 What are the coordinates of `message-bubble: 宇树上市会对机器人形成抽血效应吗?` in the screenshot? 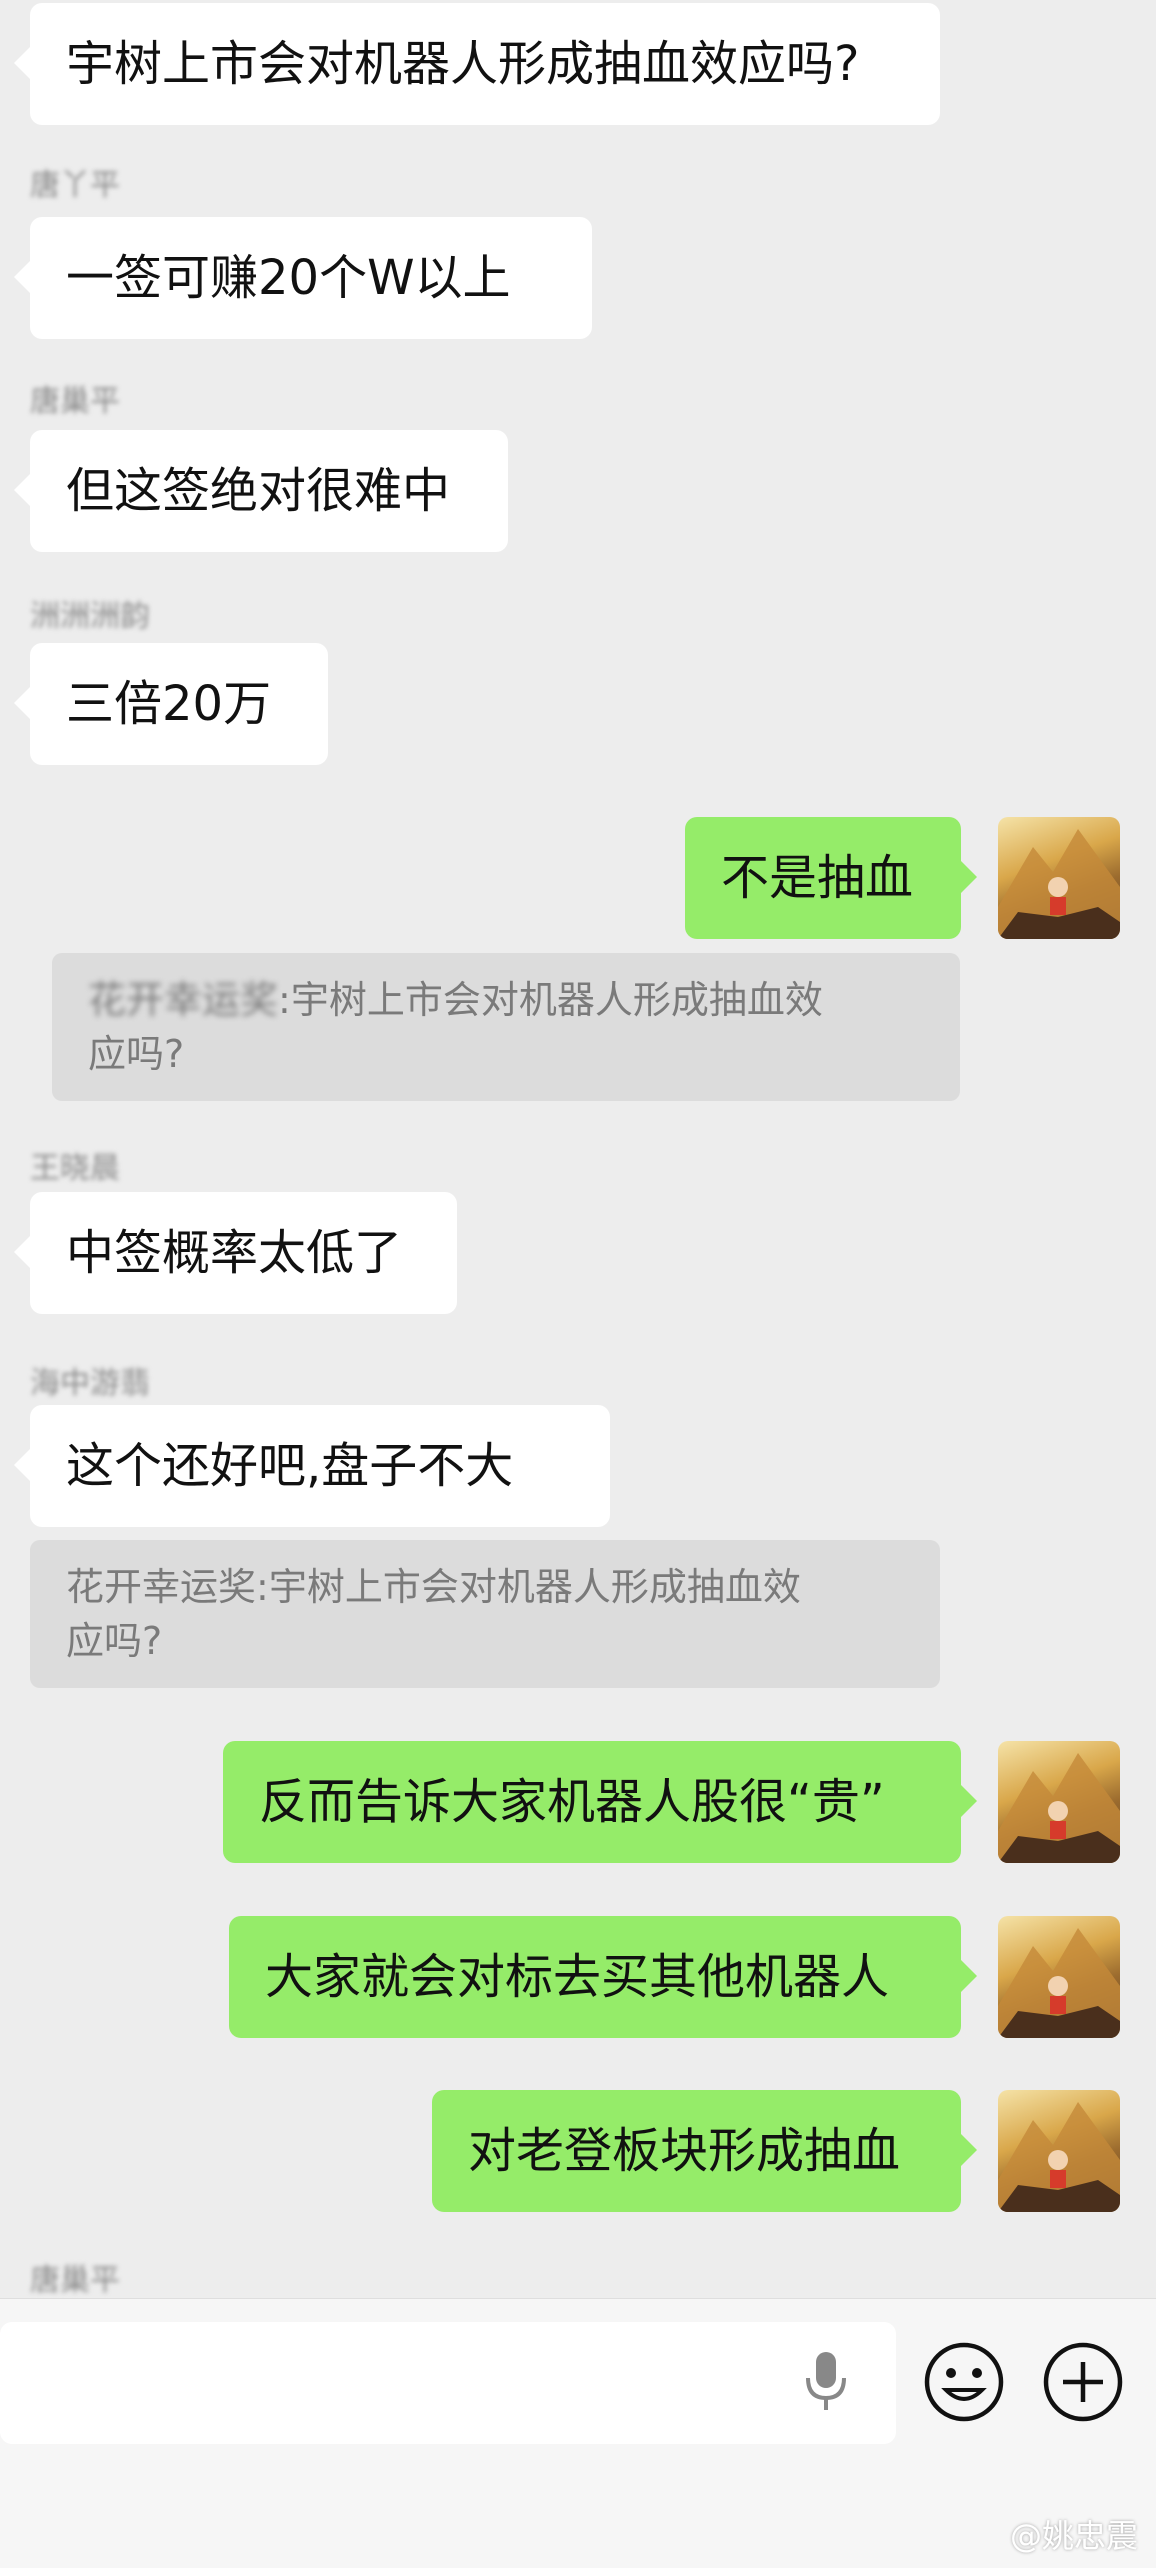 It's located at (477, 64).